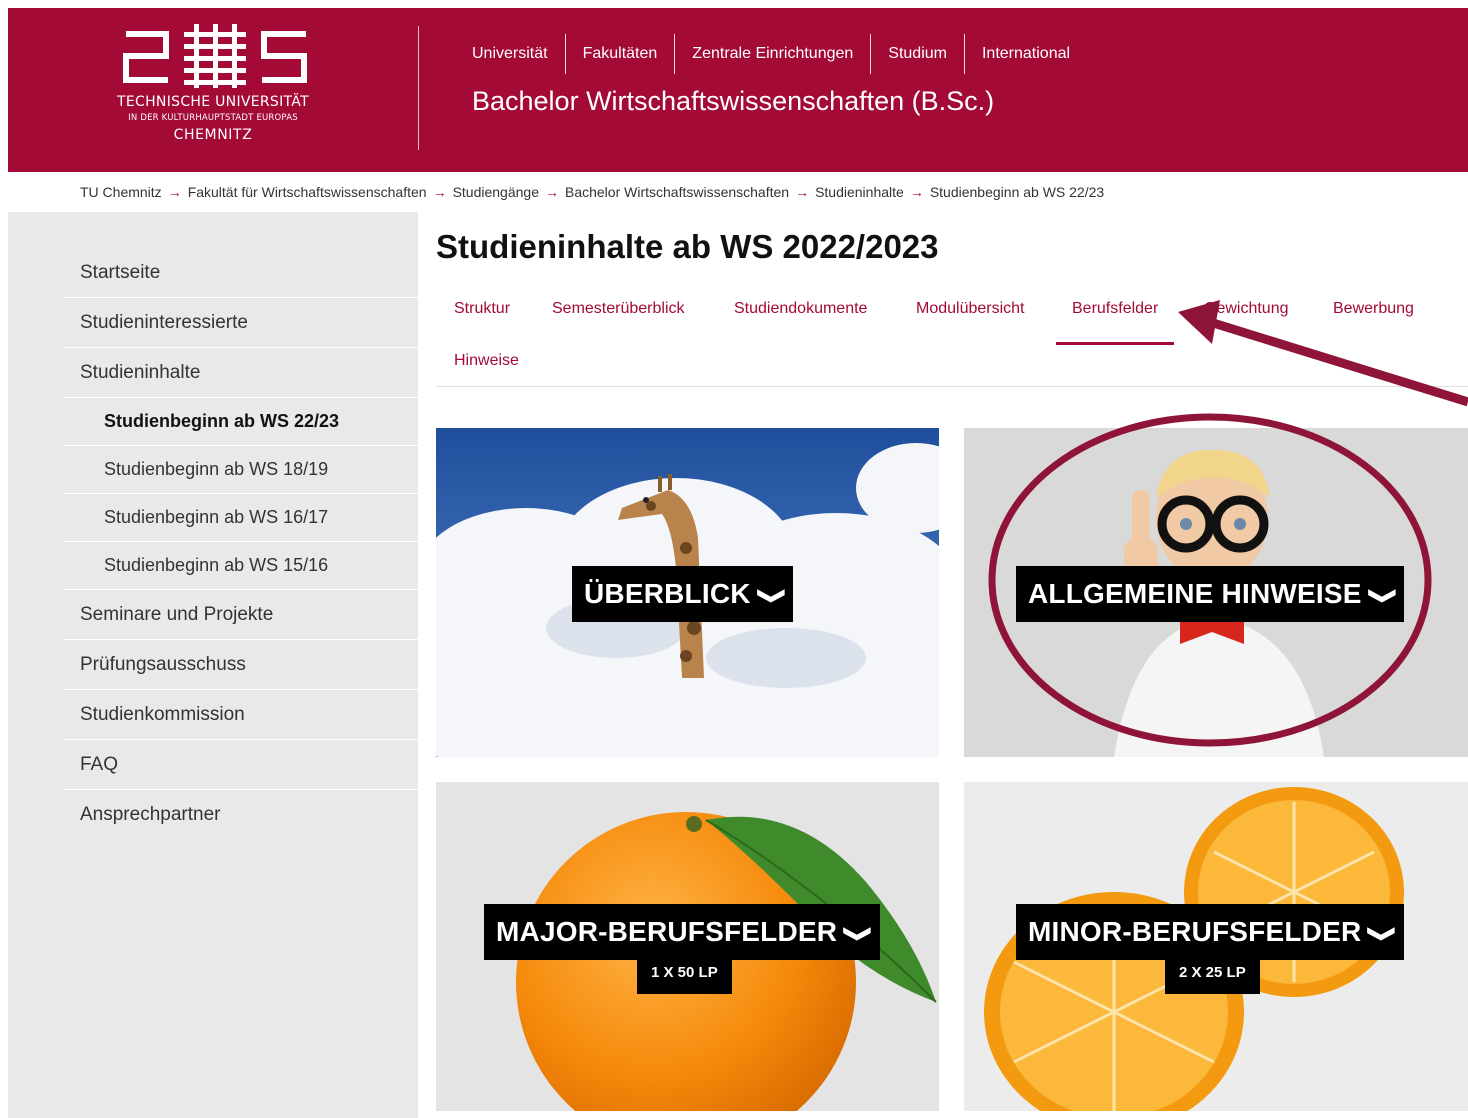  Describe the element at coordinates (482, 309) in the screenshot. I see `tab-struktur: Struktur` at that location.